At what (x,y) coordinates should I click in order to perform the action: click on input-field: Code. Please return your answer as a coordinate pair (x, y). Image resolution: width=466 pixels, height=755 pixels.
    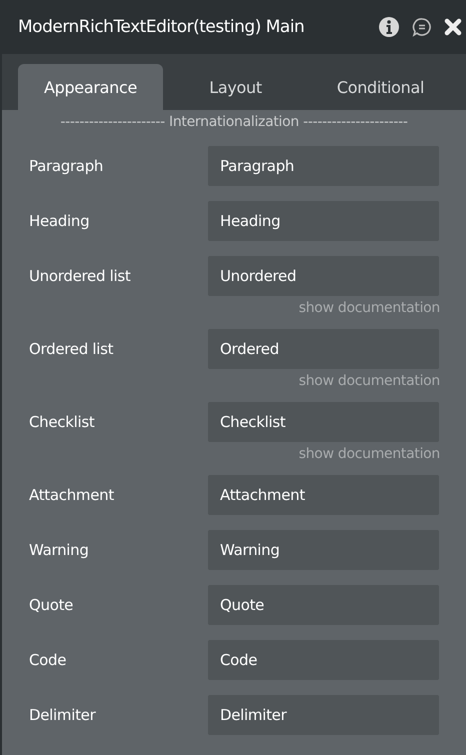
    Looking at the image, I should click on (323, 660).